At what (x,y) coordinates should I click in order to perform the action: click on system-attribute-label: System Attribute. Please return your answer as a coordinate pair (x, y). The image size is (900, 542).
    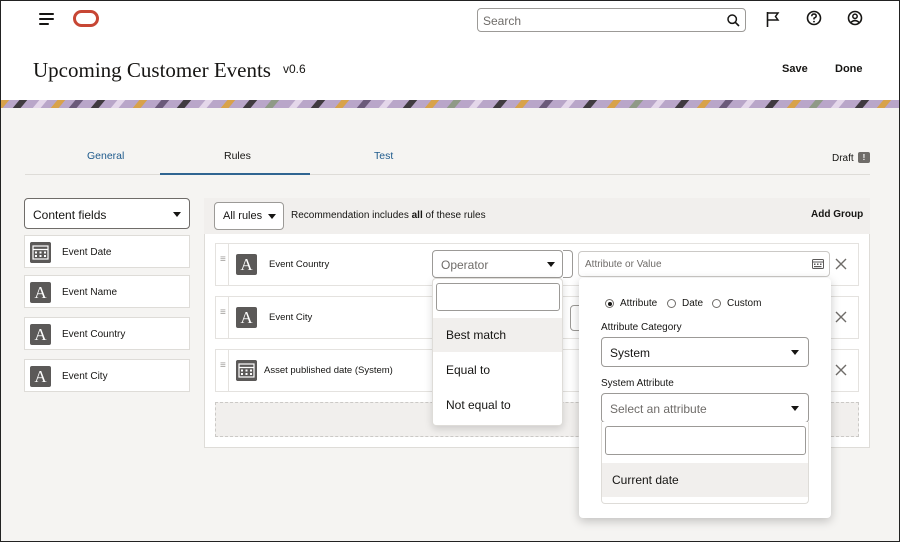
    Looking at the image, I should click on (637, 383).